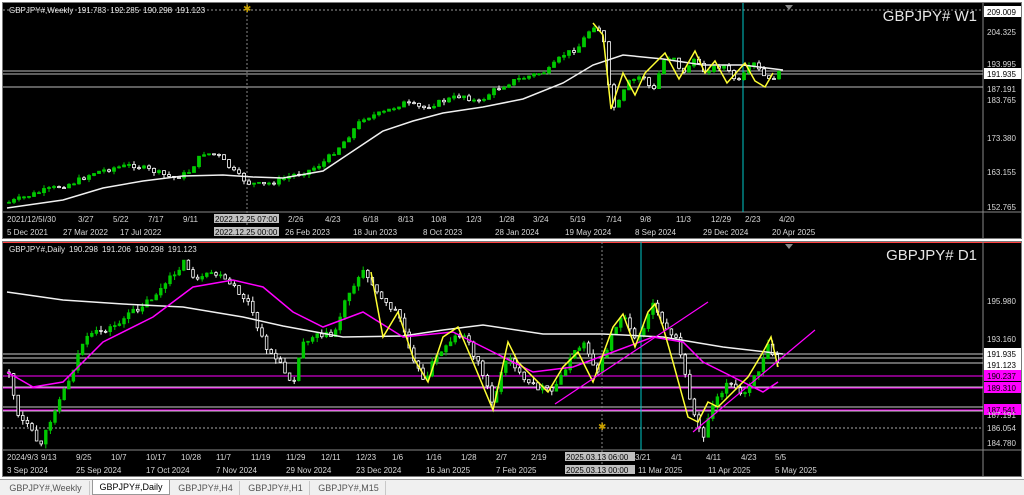 The width and height of the screenshot is (1024, 495). I want to click on time-axis-top-label: 5/22, so click(121, 219).